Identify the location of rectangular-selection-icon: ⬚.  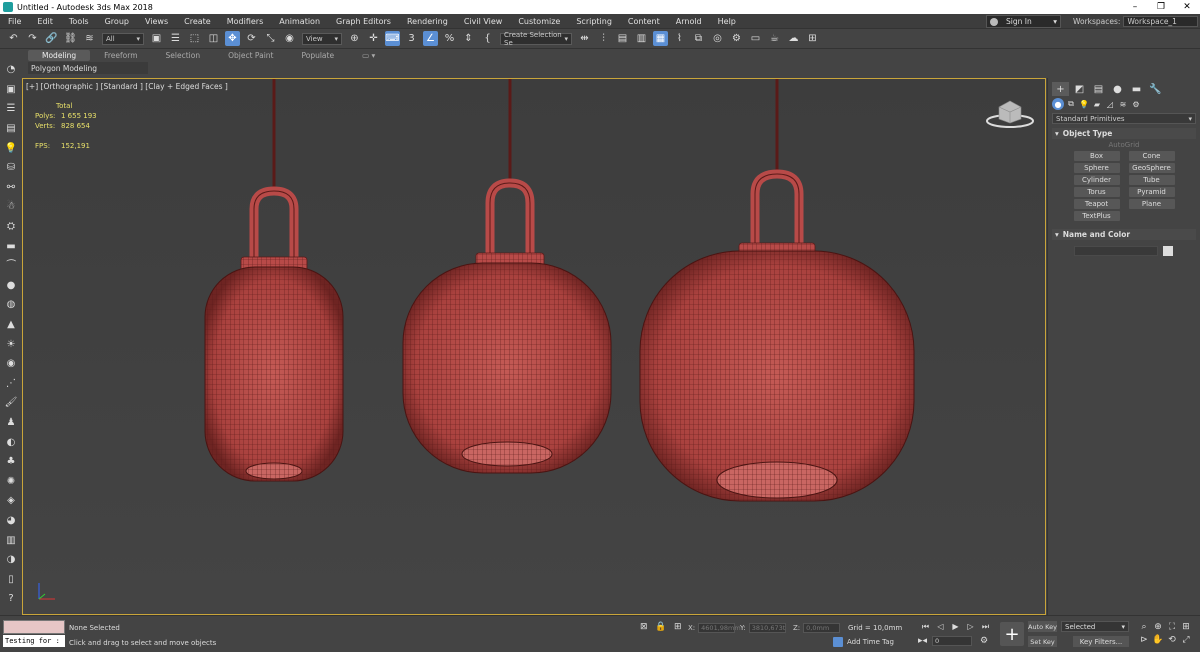
(194, 38).